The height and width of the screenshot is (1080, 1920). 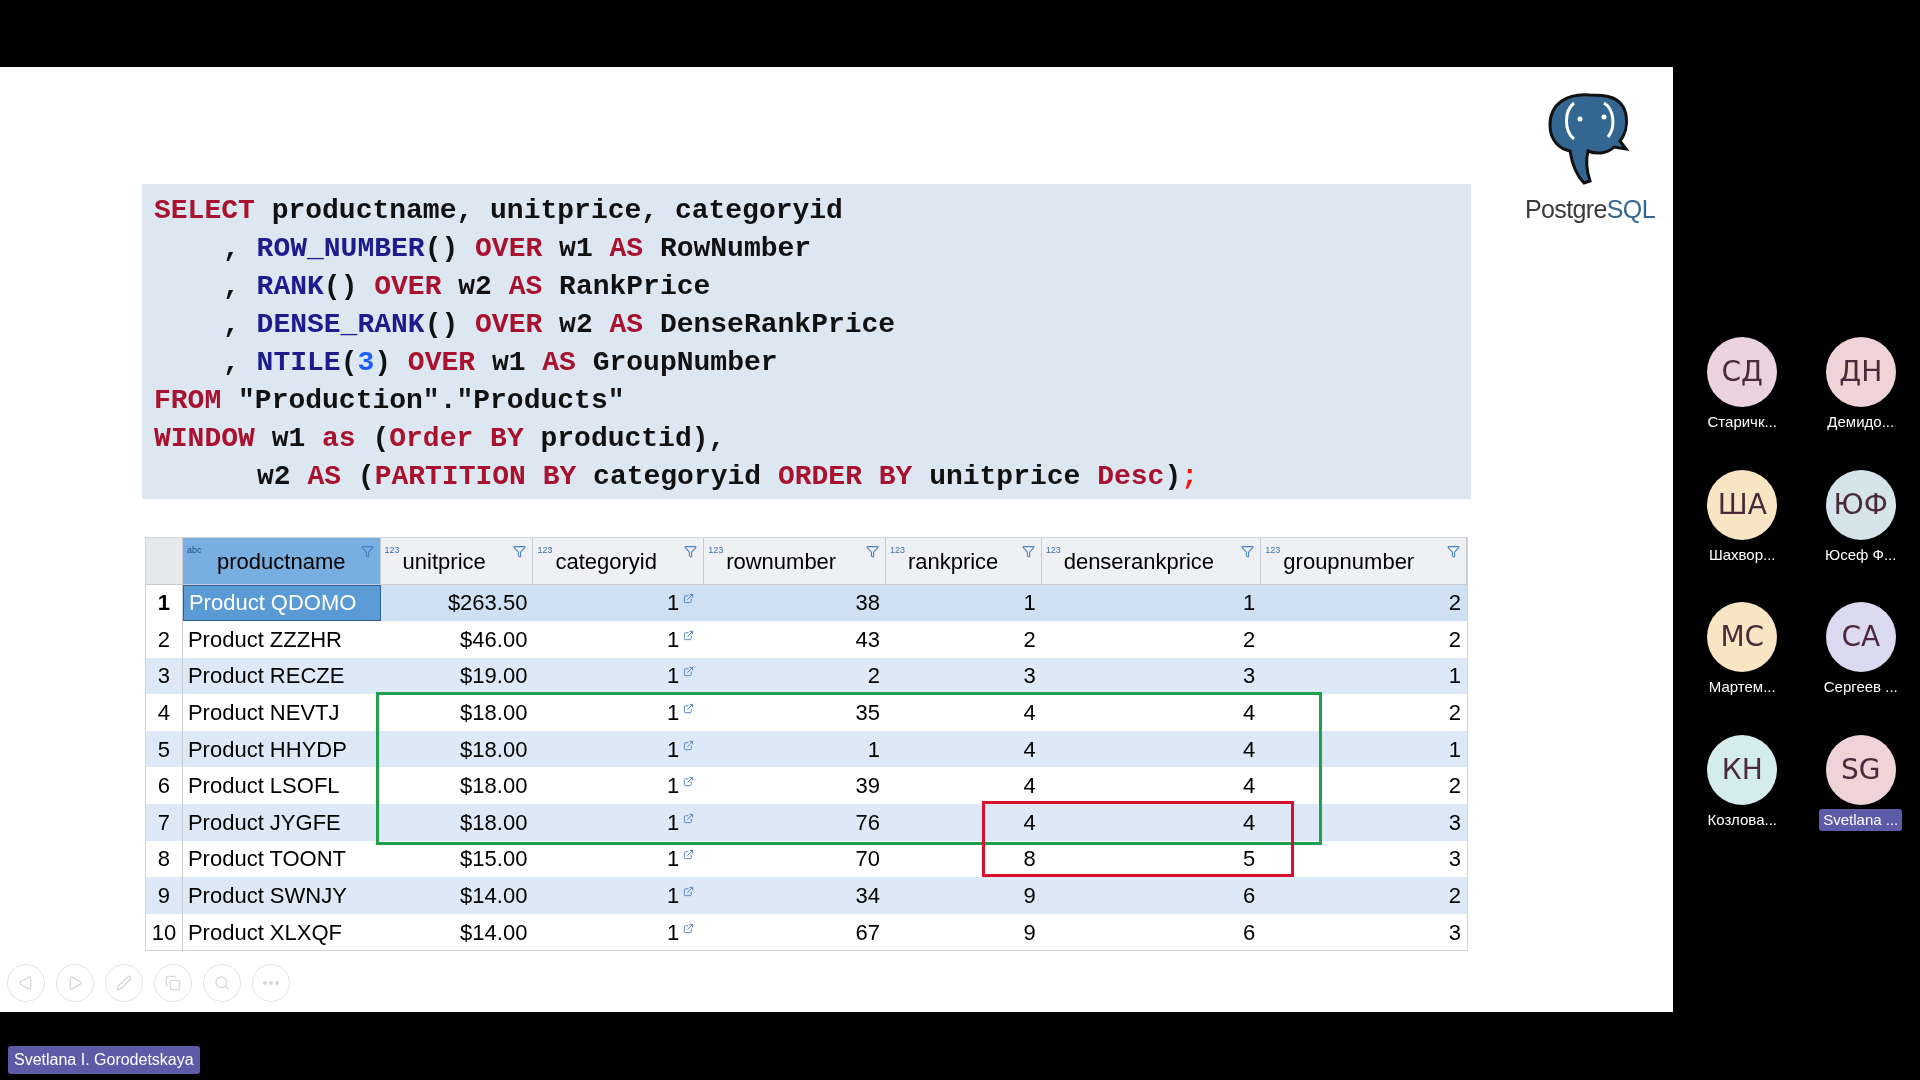 What do you see at coordinates (494, 859) in the screenshot?
I see `table-cell-text: $15.00` at bounding box center [494, 859].